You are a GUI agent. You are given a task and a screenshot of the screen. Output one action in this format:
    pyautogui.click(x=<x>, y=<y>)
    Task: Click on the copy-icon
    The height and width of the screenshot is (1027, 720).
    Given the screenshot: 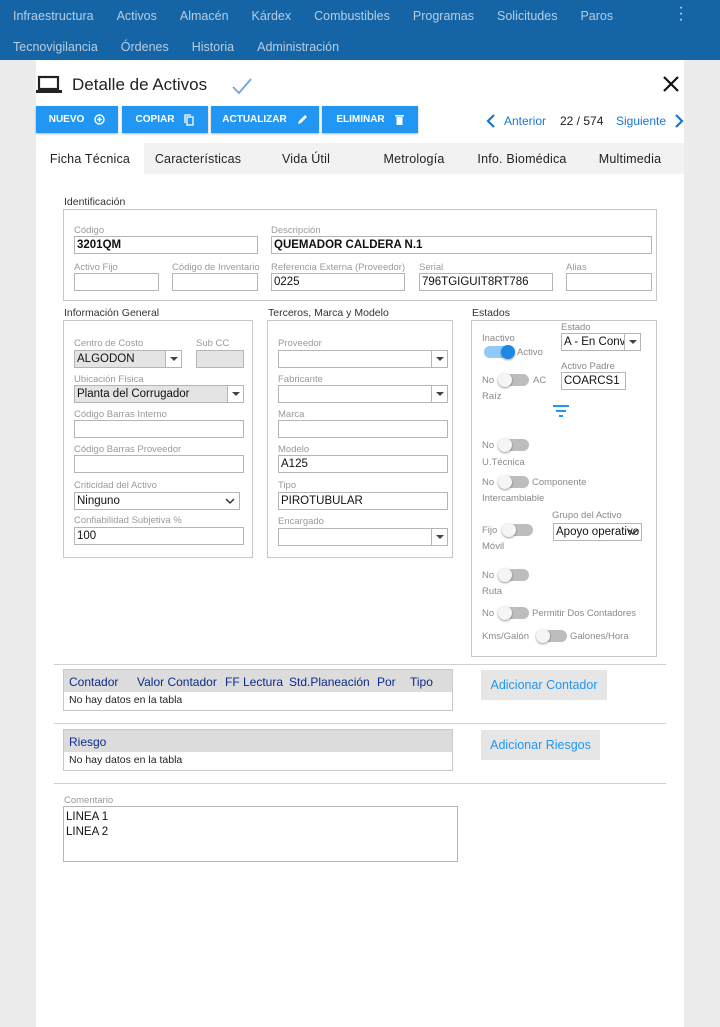 What is the action you would take?
    pyautogui.click(x=189, y=119)
    